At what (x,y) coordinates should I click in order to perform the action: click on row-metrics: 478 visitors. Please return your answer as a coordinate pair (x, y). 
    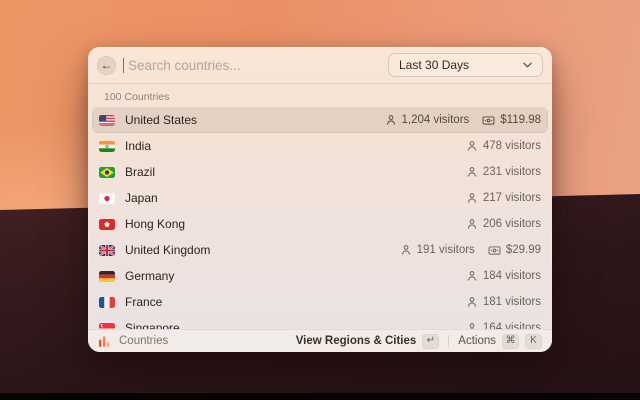
    Looking at the image, I should click on (503, 146).